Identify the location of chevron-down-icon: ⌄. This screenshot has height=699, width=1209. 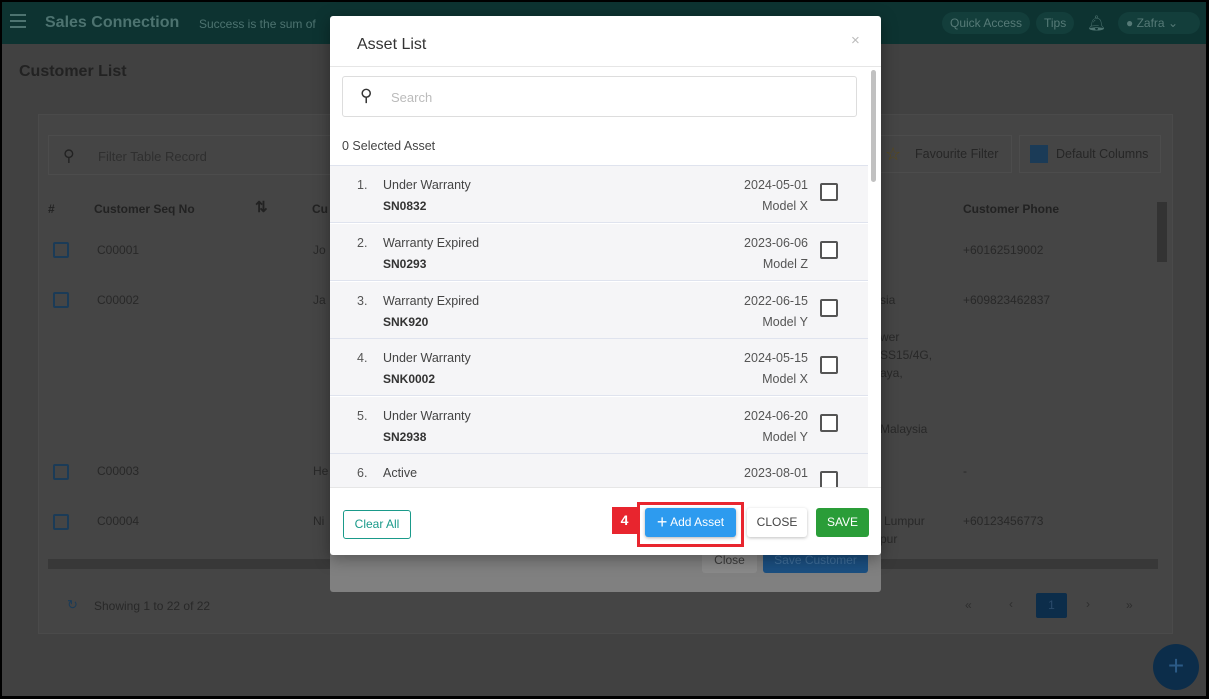
(1173, 23).